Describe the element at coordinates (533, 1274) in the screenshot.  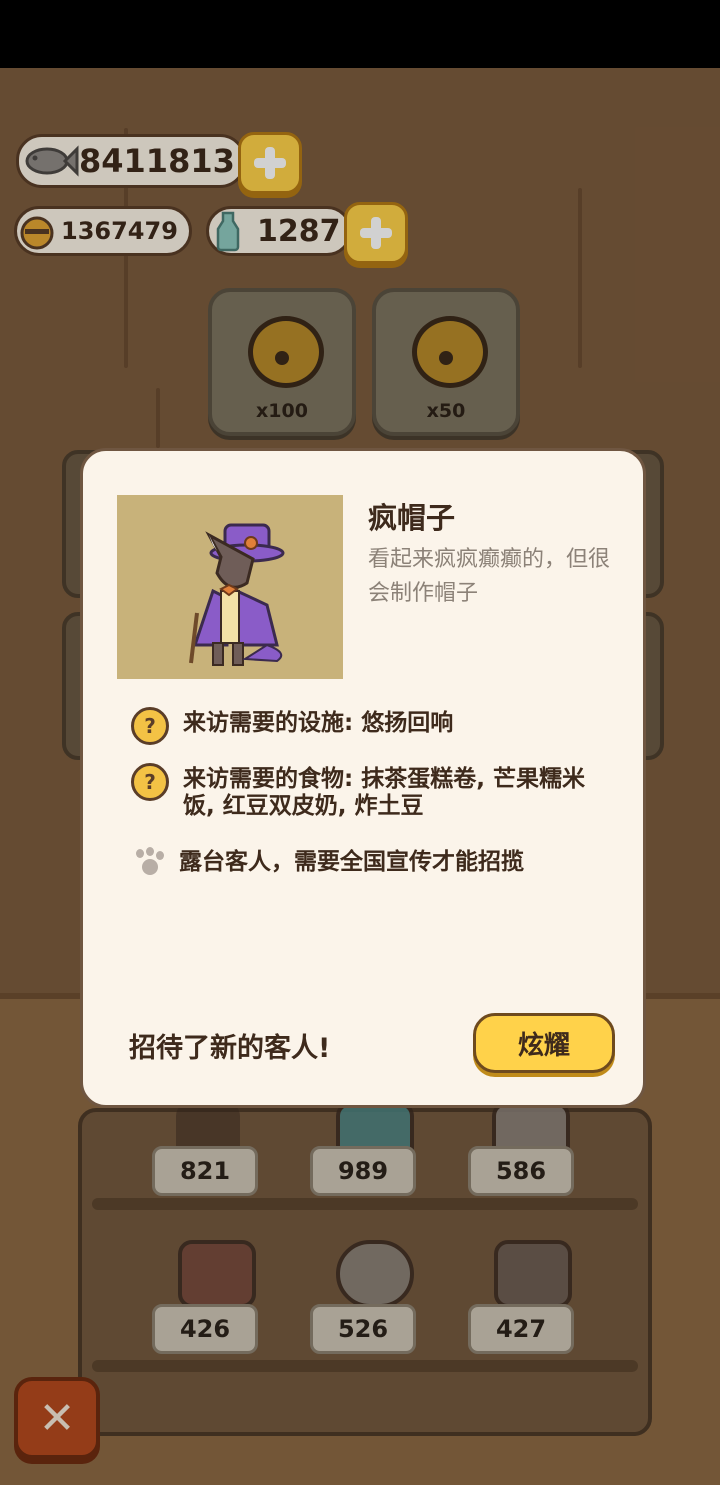
I see `item-cutlery` at that location.